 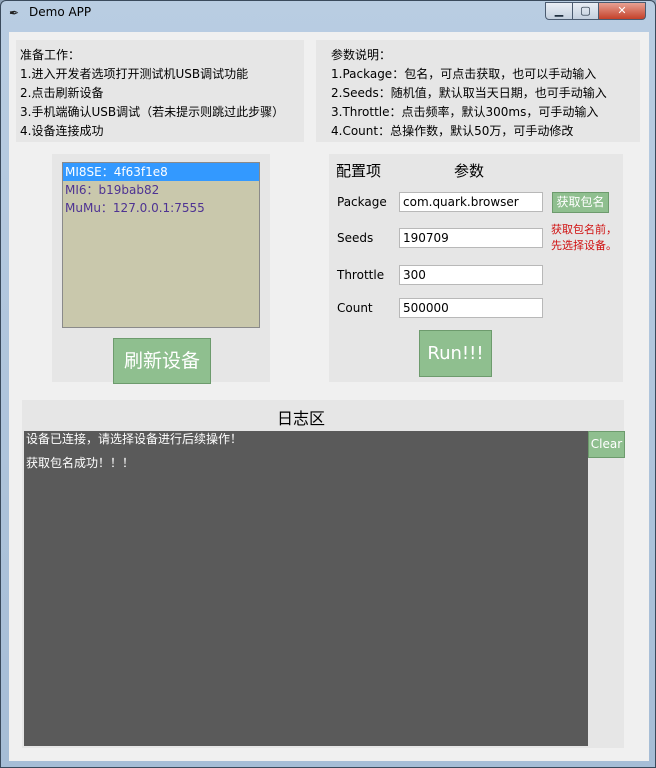 I want to click on title-bar: ✒ Demo APP ▁ ▢ ✕, so click(x=328, y=13).